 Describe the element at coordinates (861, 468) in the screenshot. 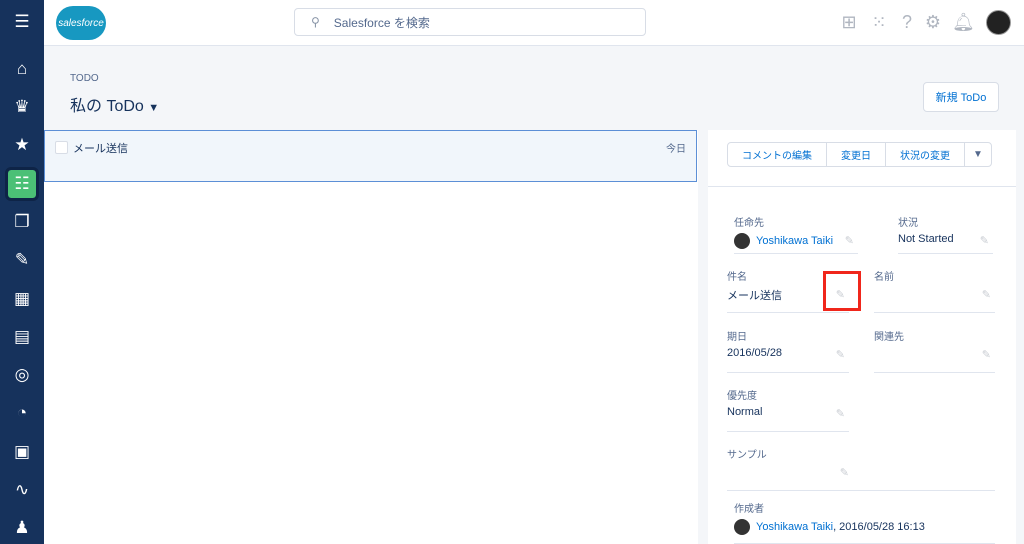

I see `field-sample: サンプル ✎` at that location.